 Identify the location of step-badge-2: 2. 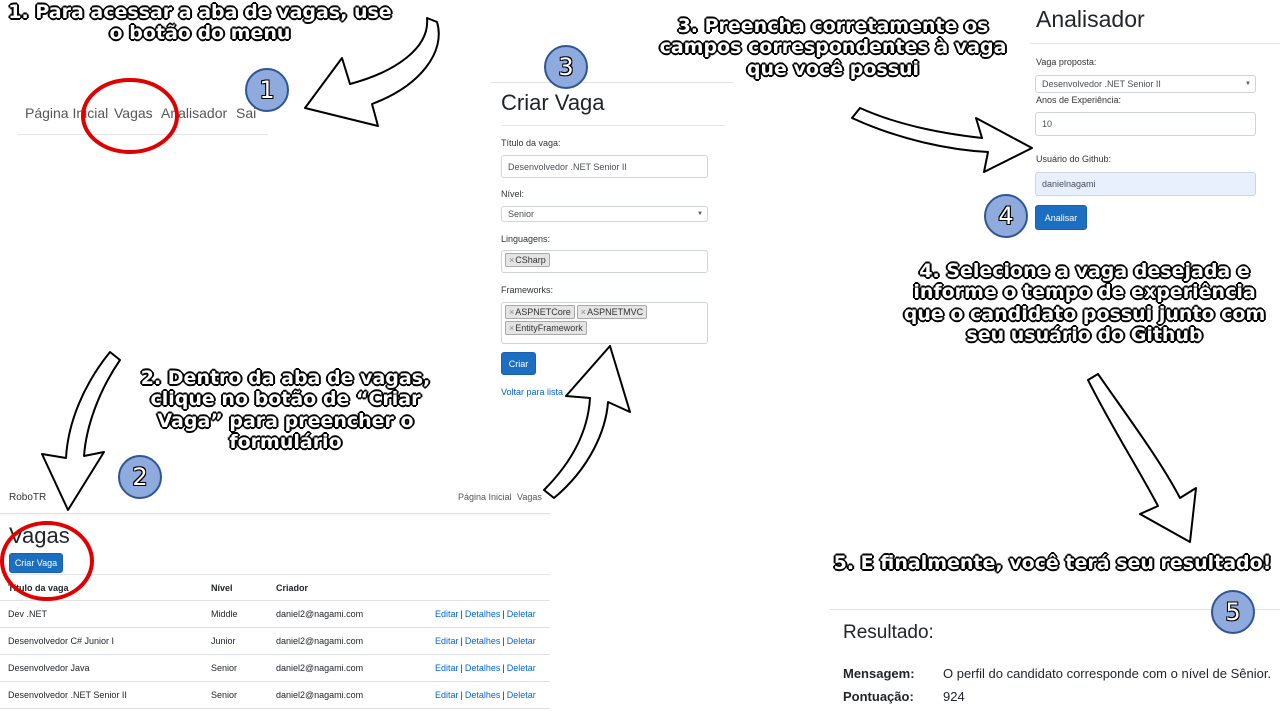
(140, 477).